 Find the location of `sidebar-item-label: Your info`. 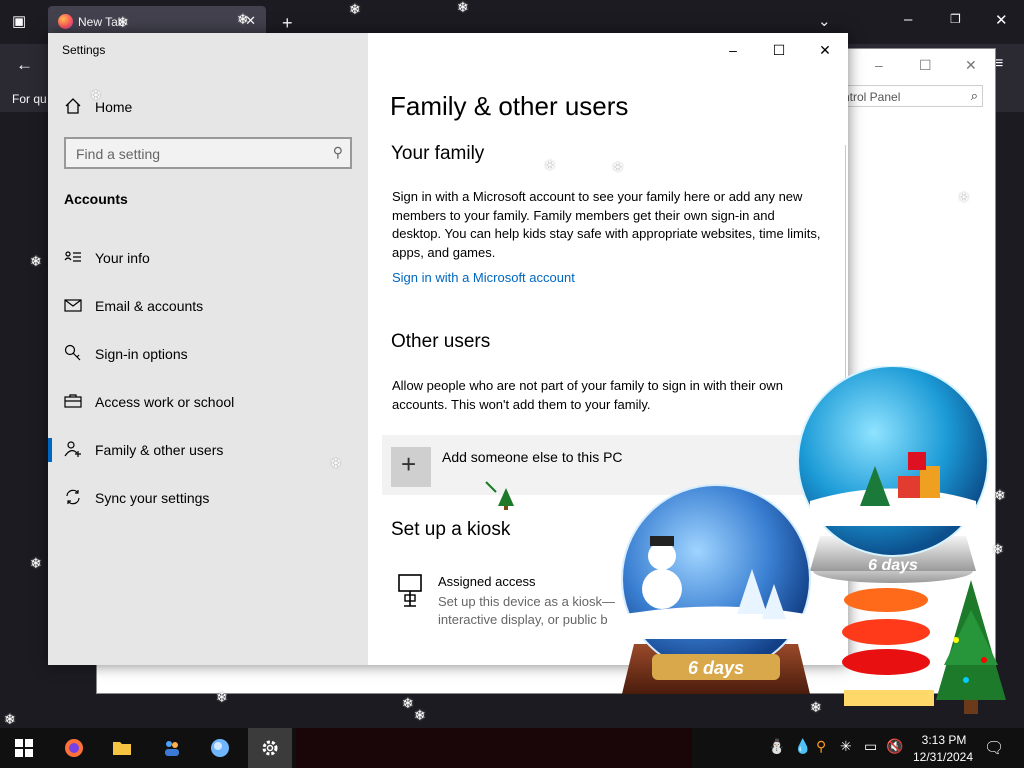

sidebar-item-label: Your info is located at coordinates (122, 258).